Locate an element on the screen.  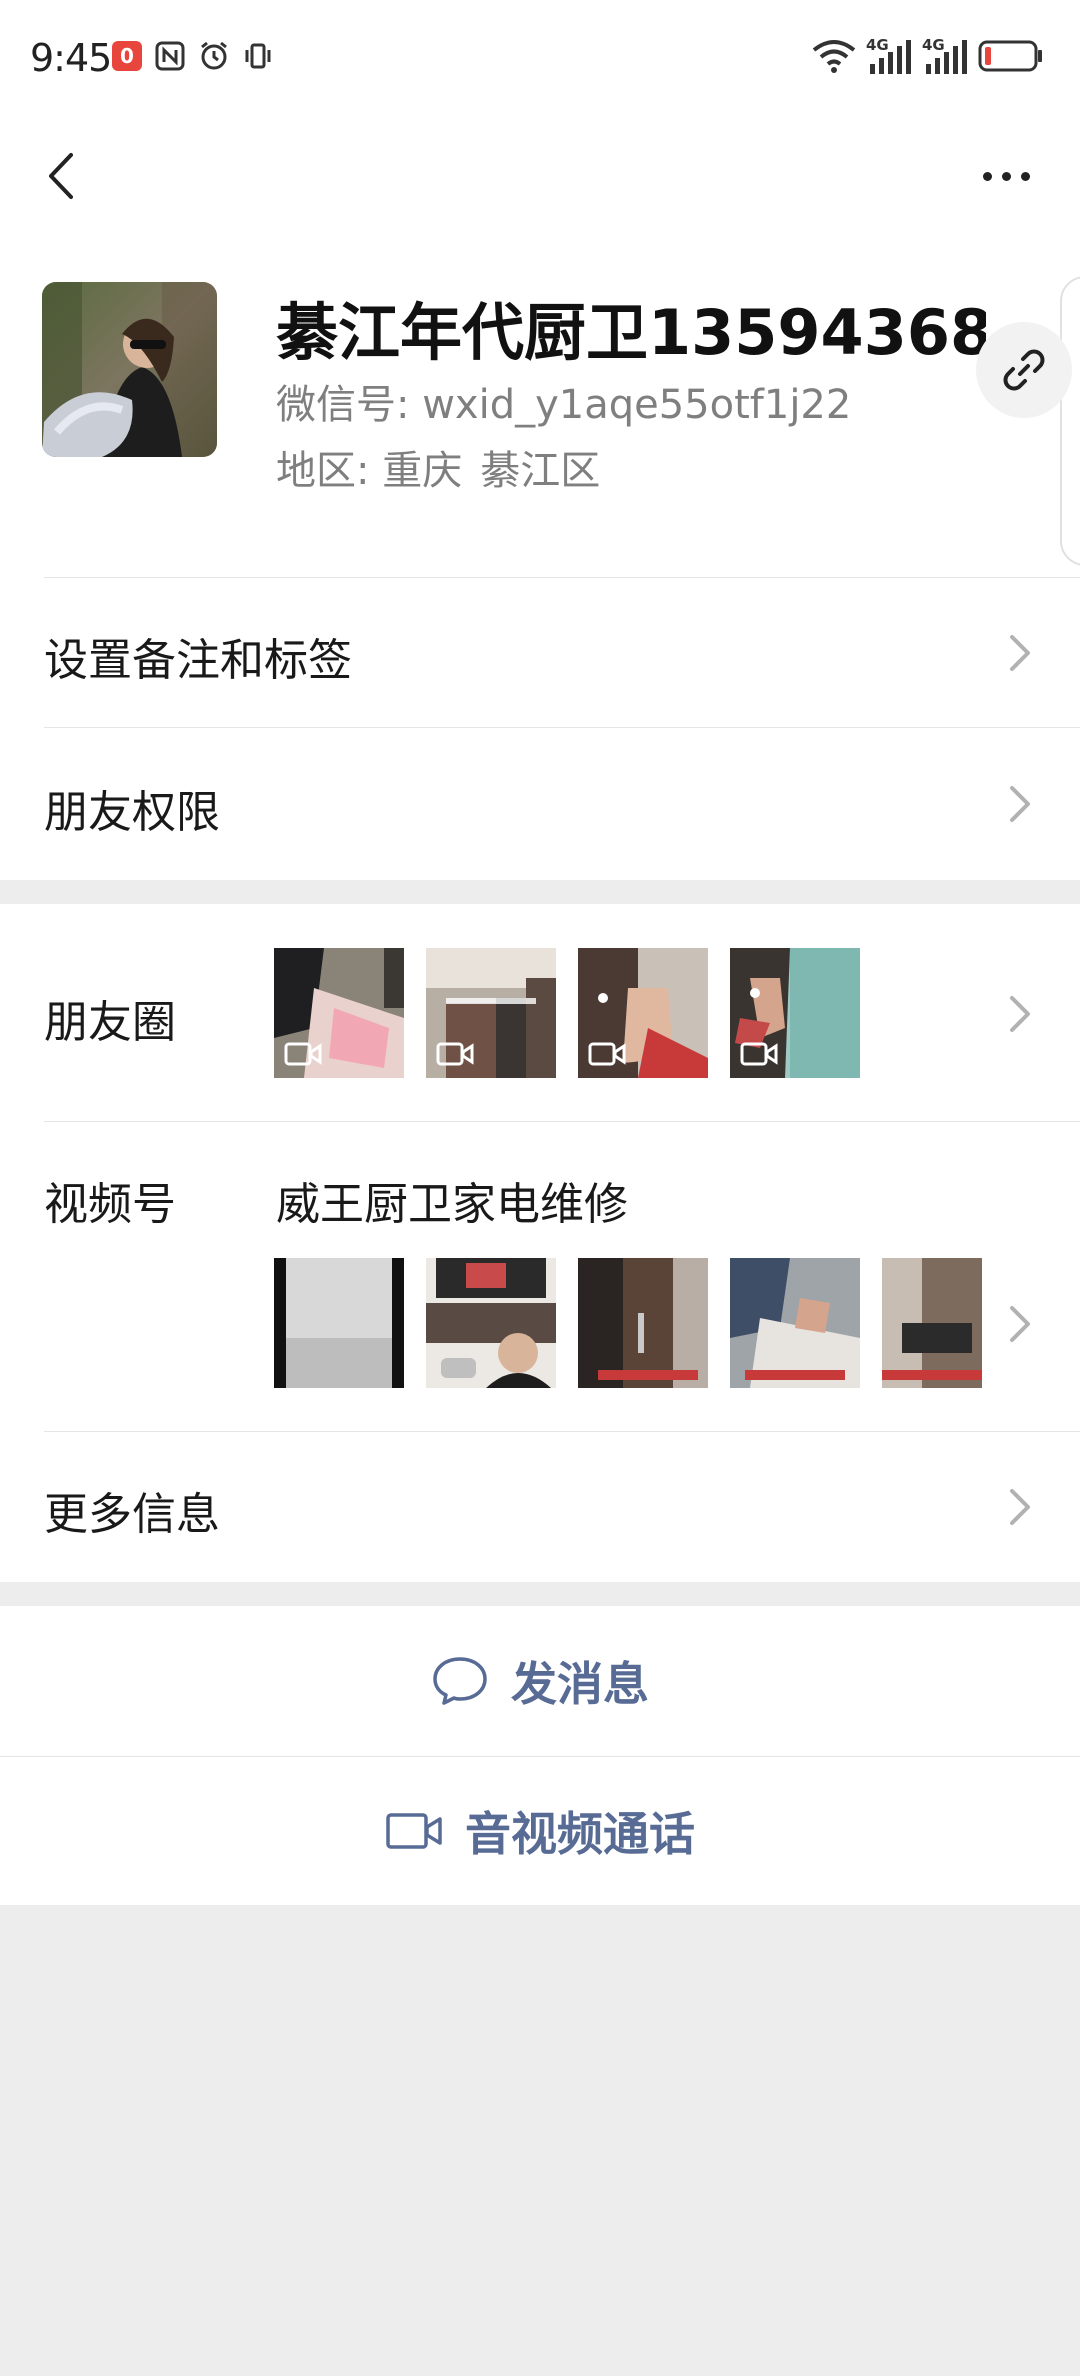
wechat-id-line: 微信号: wxid_y1aqe55otf1j22 is located at coordinates (563, 401).